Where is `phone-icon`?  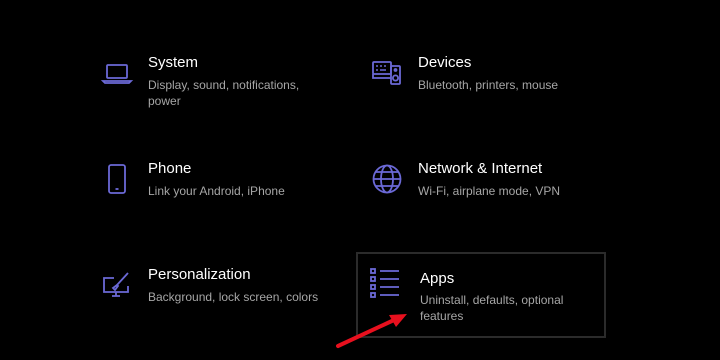 phone-icon is located at coordinates (117, 179).